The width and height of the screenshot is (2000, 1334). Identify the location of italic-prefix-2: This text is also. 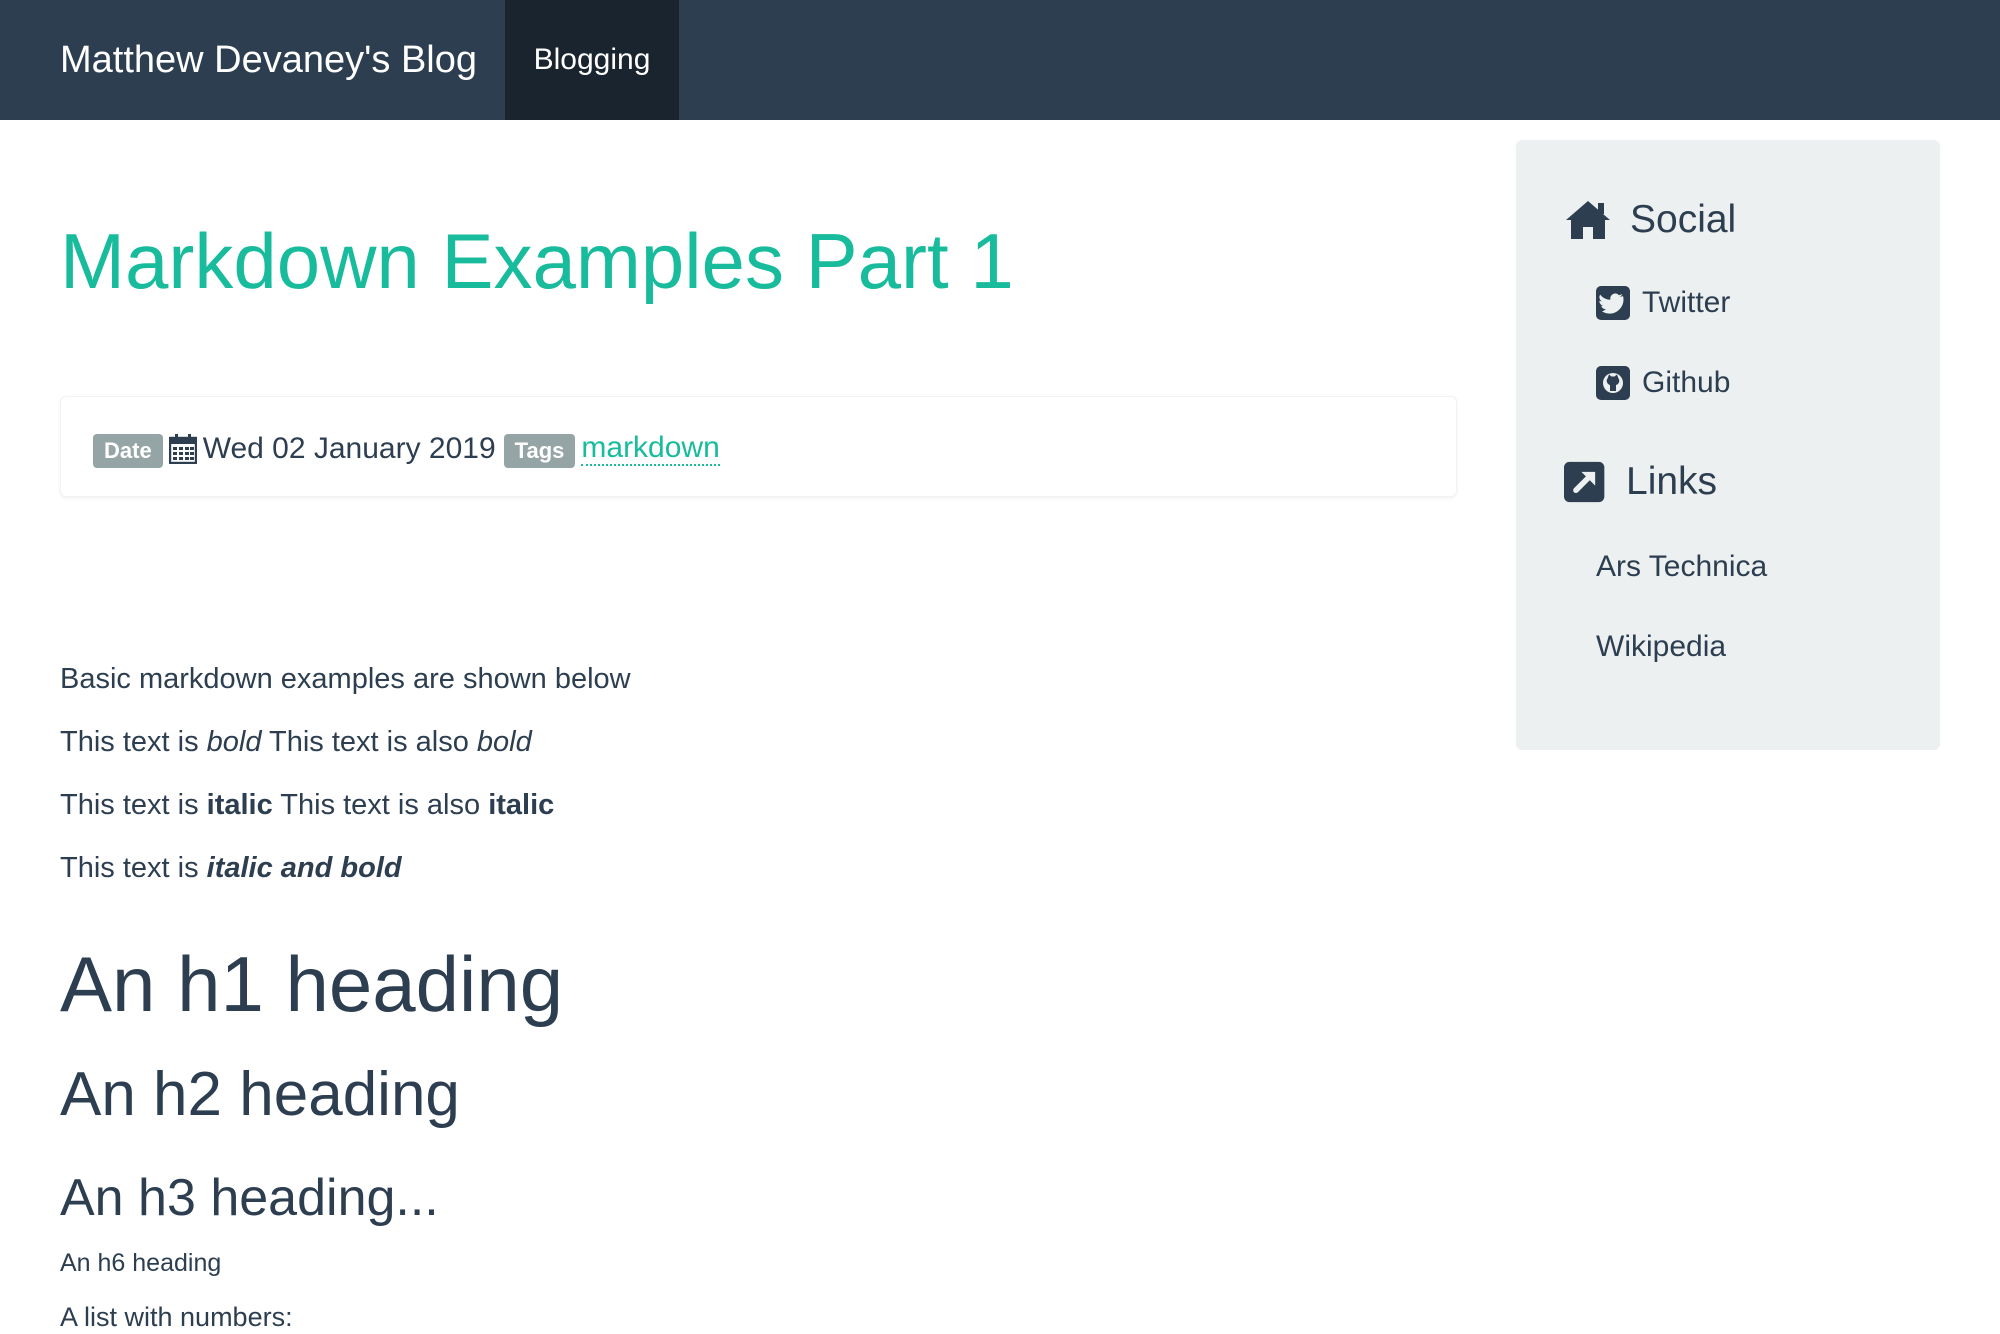
(380, 805).